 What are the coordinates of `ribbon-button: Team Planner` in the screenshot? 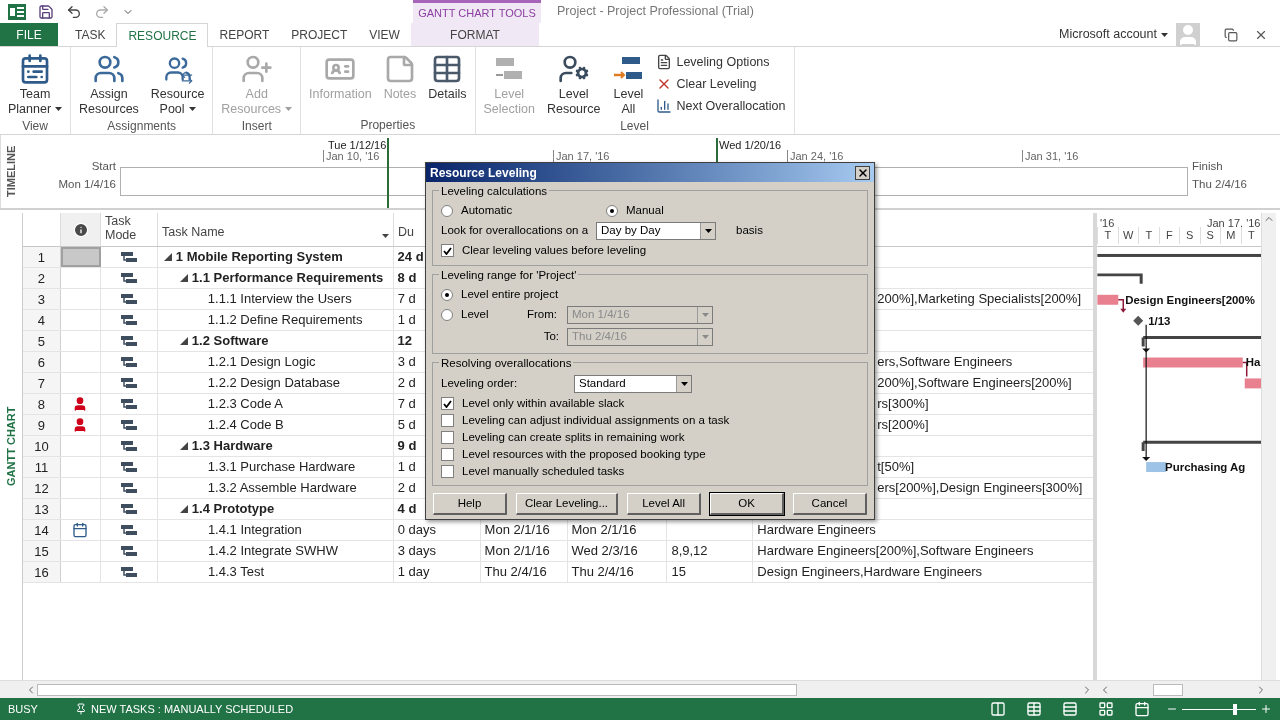 It's located at (35, 82).